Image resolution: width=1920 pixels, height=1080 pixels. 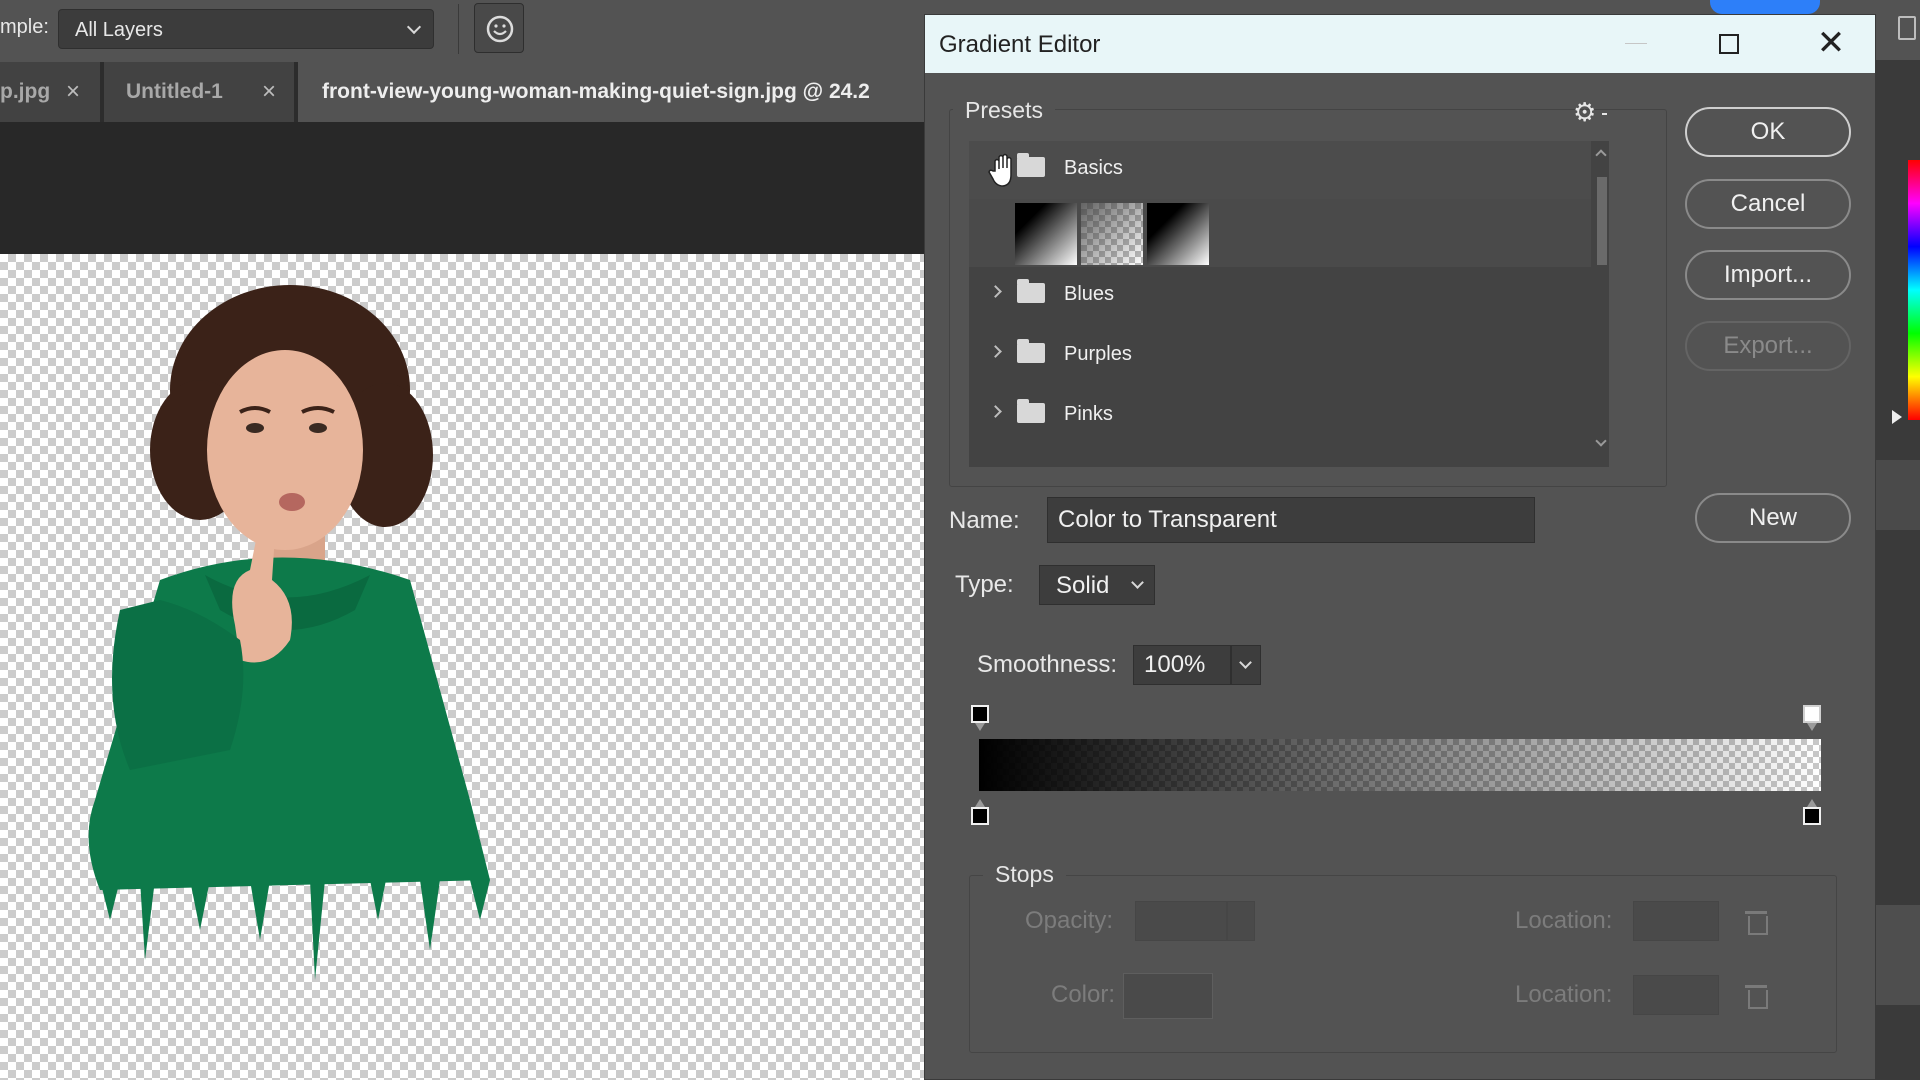 I want to click on preset-folder-blues: Blues, so click(x=1280, y=296).